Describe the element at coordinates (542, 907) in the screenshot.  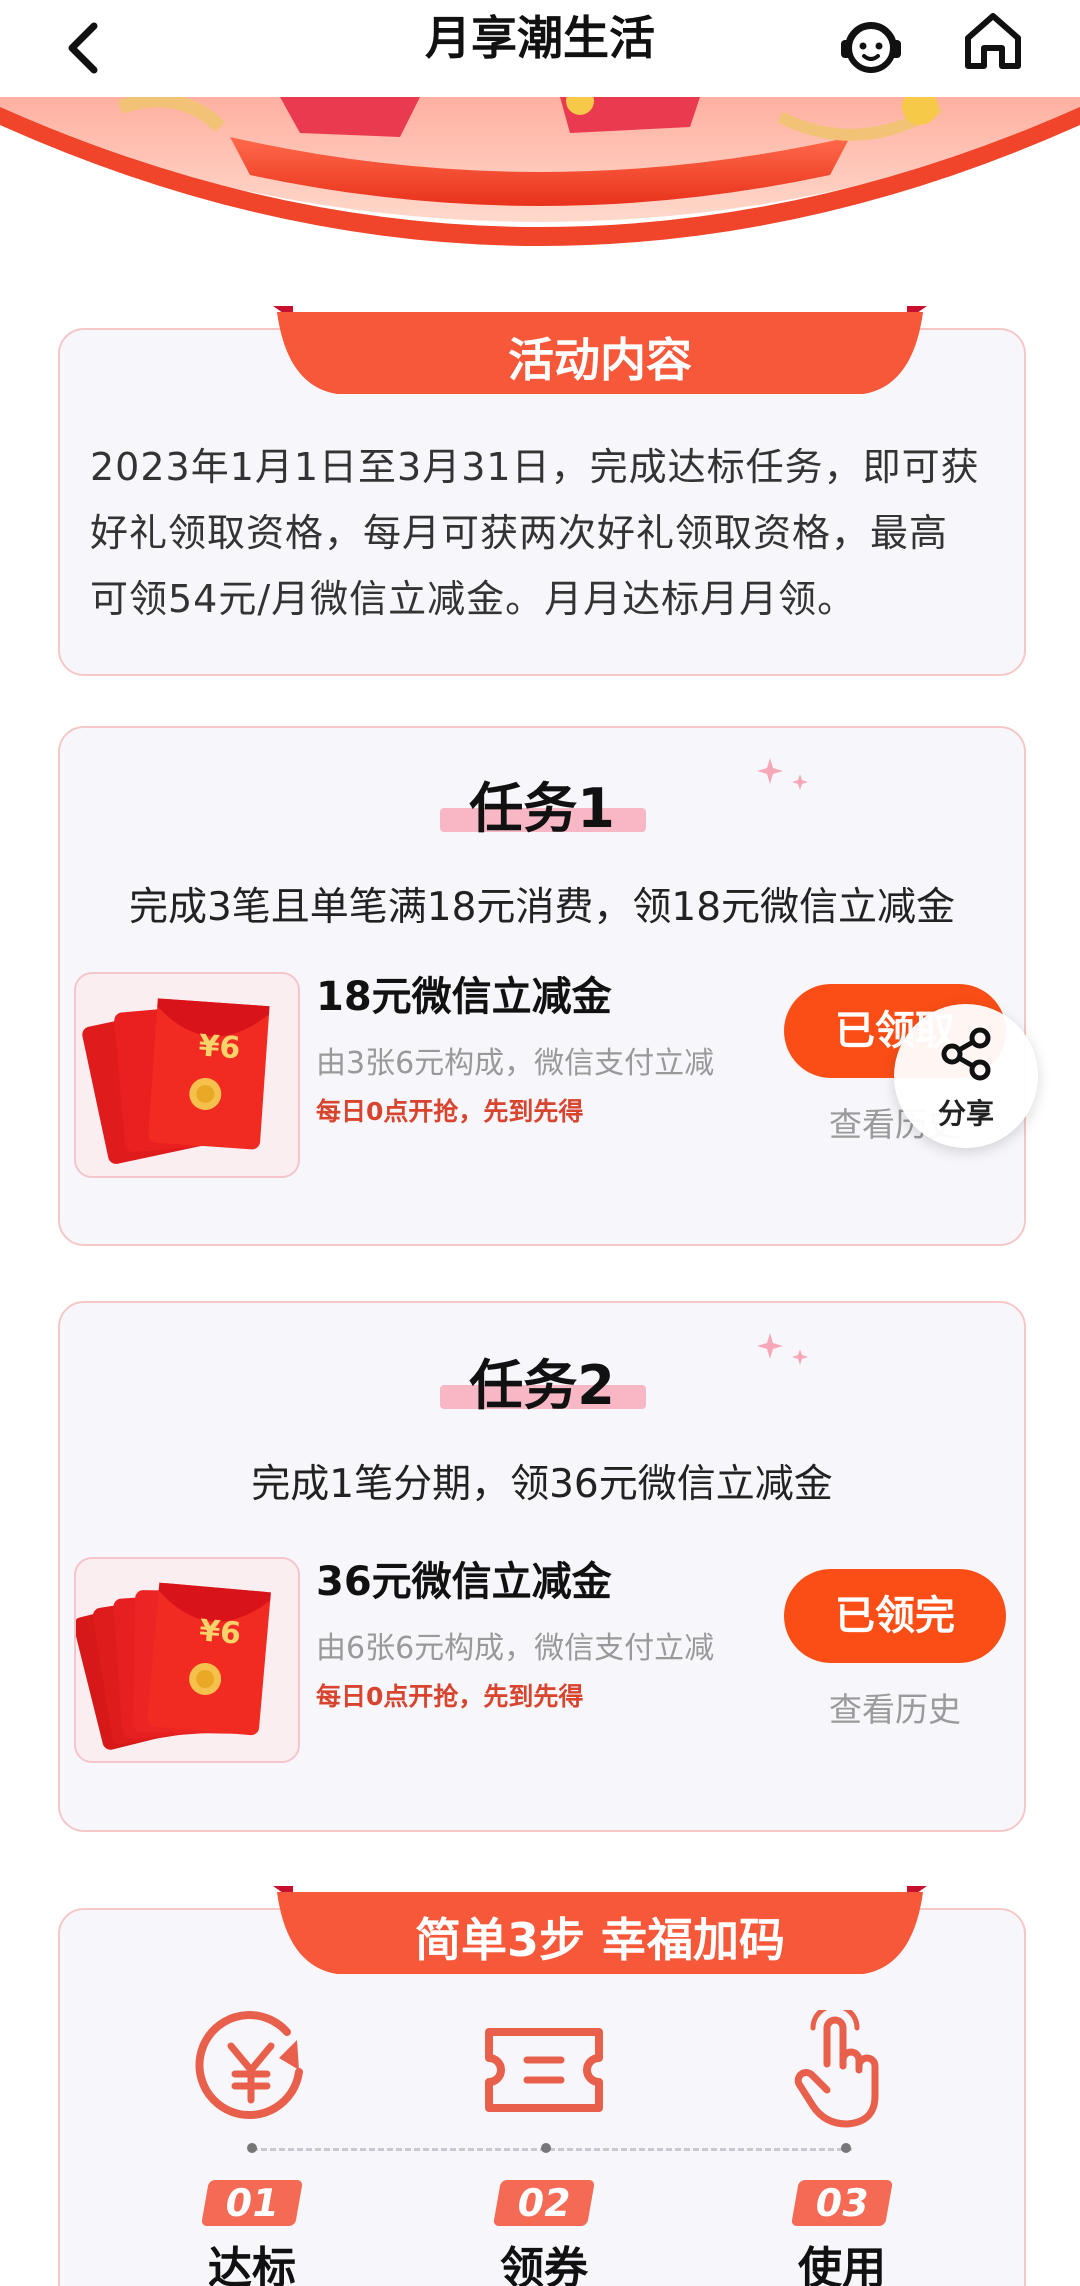
I see `task-description: 完成3笔且单笔满18元消费，领18元微信立减金` at that location.